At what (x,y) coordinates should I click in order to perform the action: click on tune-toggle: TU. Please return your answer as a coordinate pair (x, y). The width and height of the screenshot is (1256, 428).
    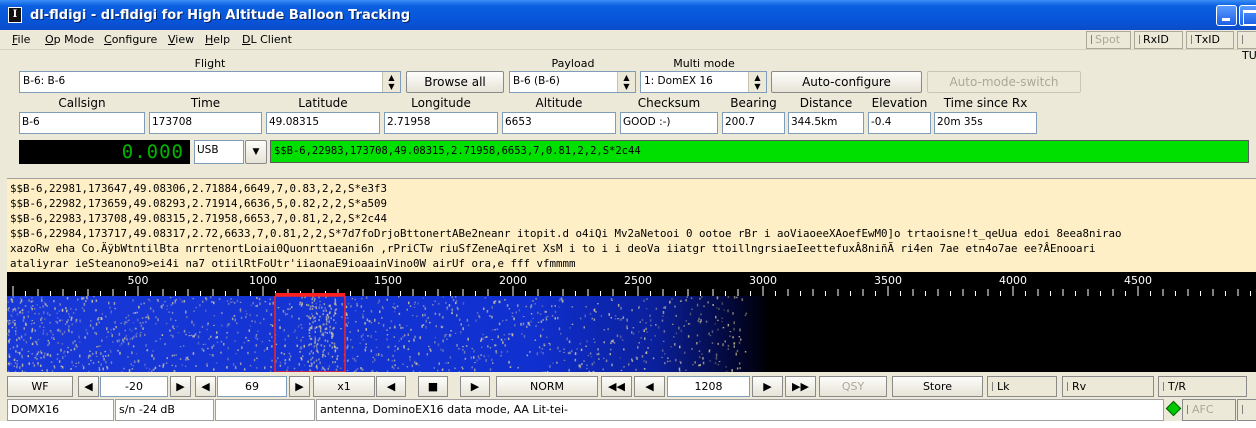
    Looking at the image, I should click on (1246, 46).